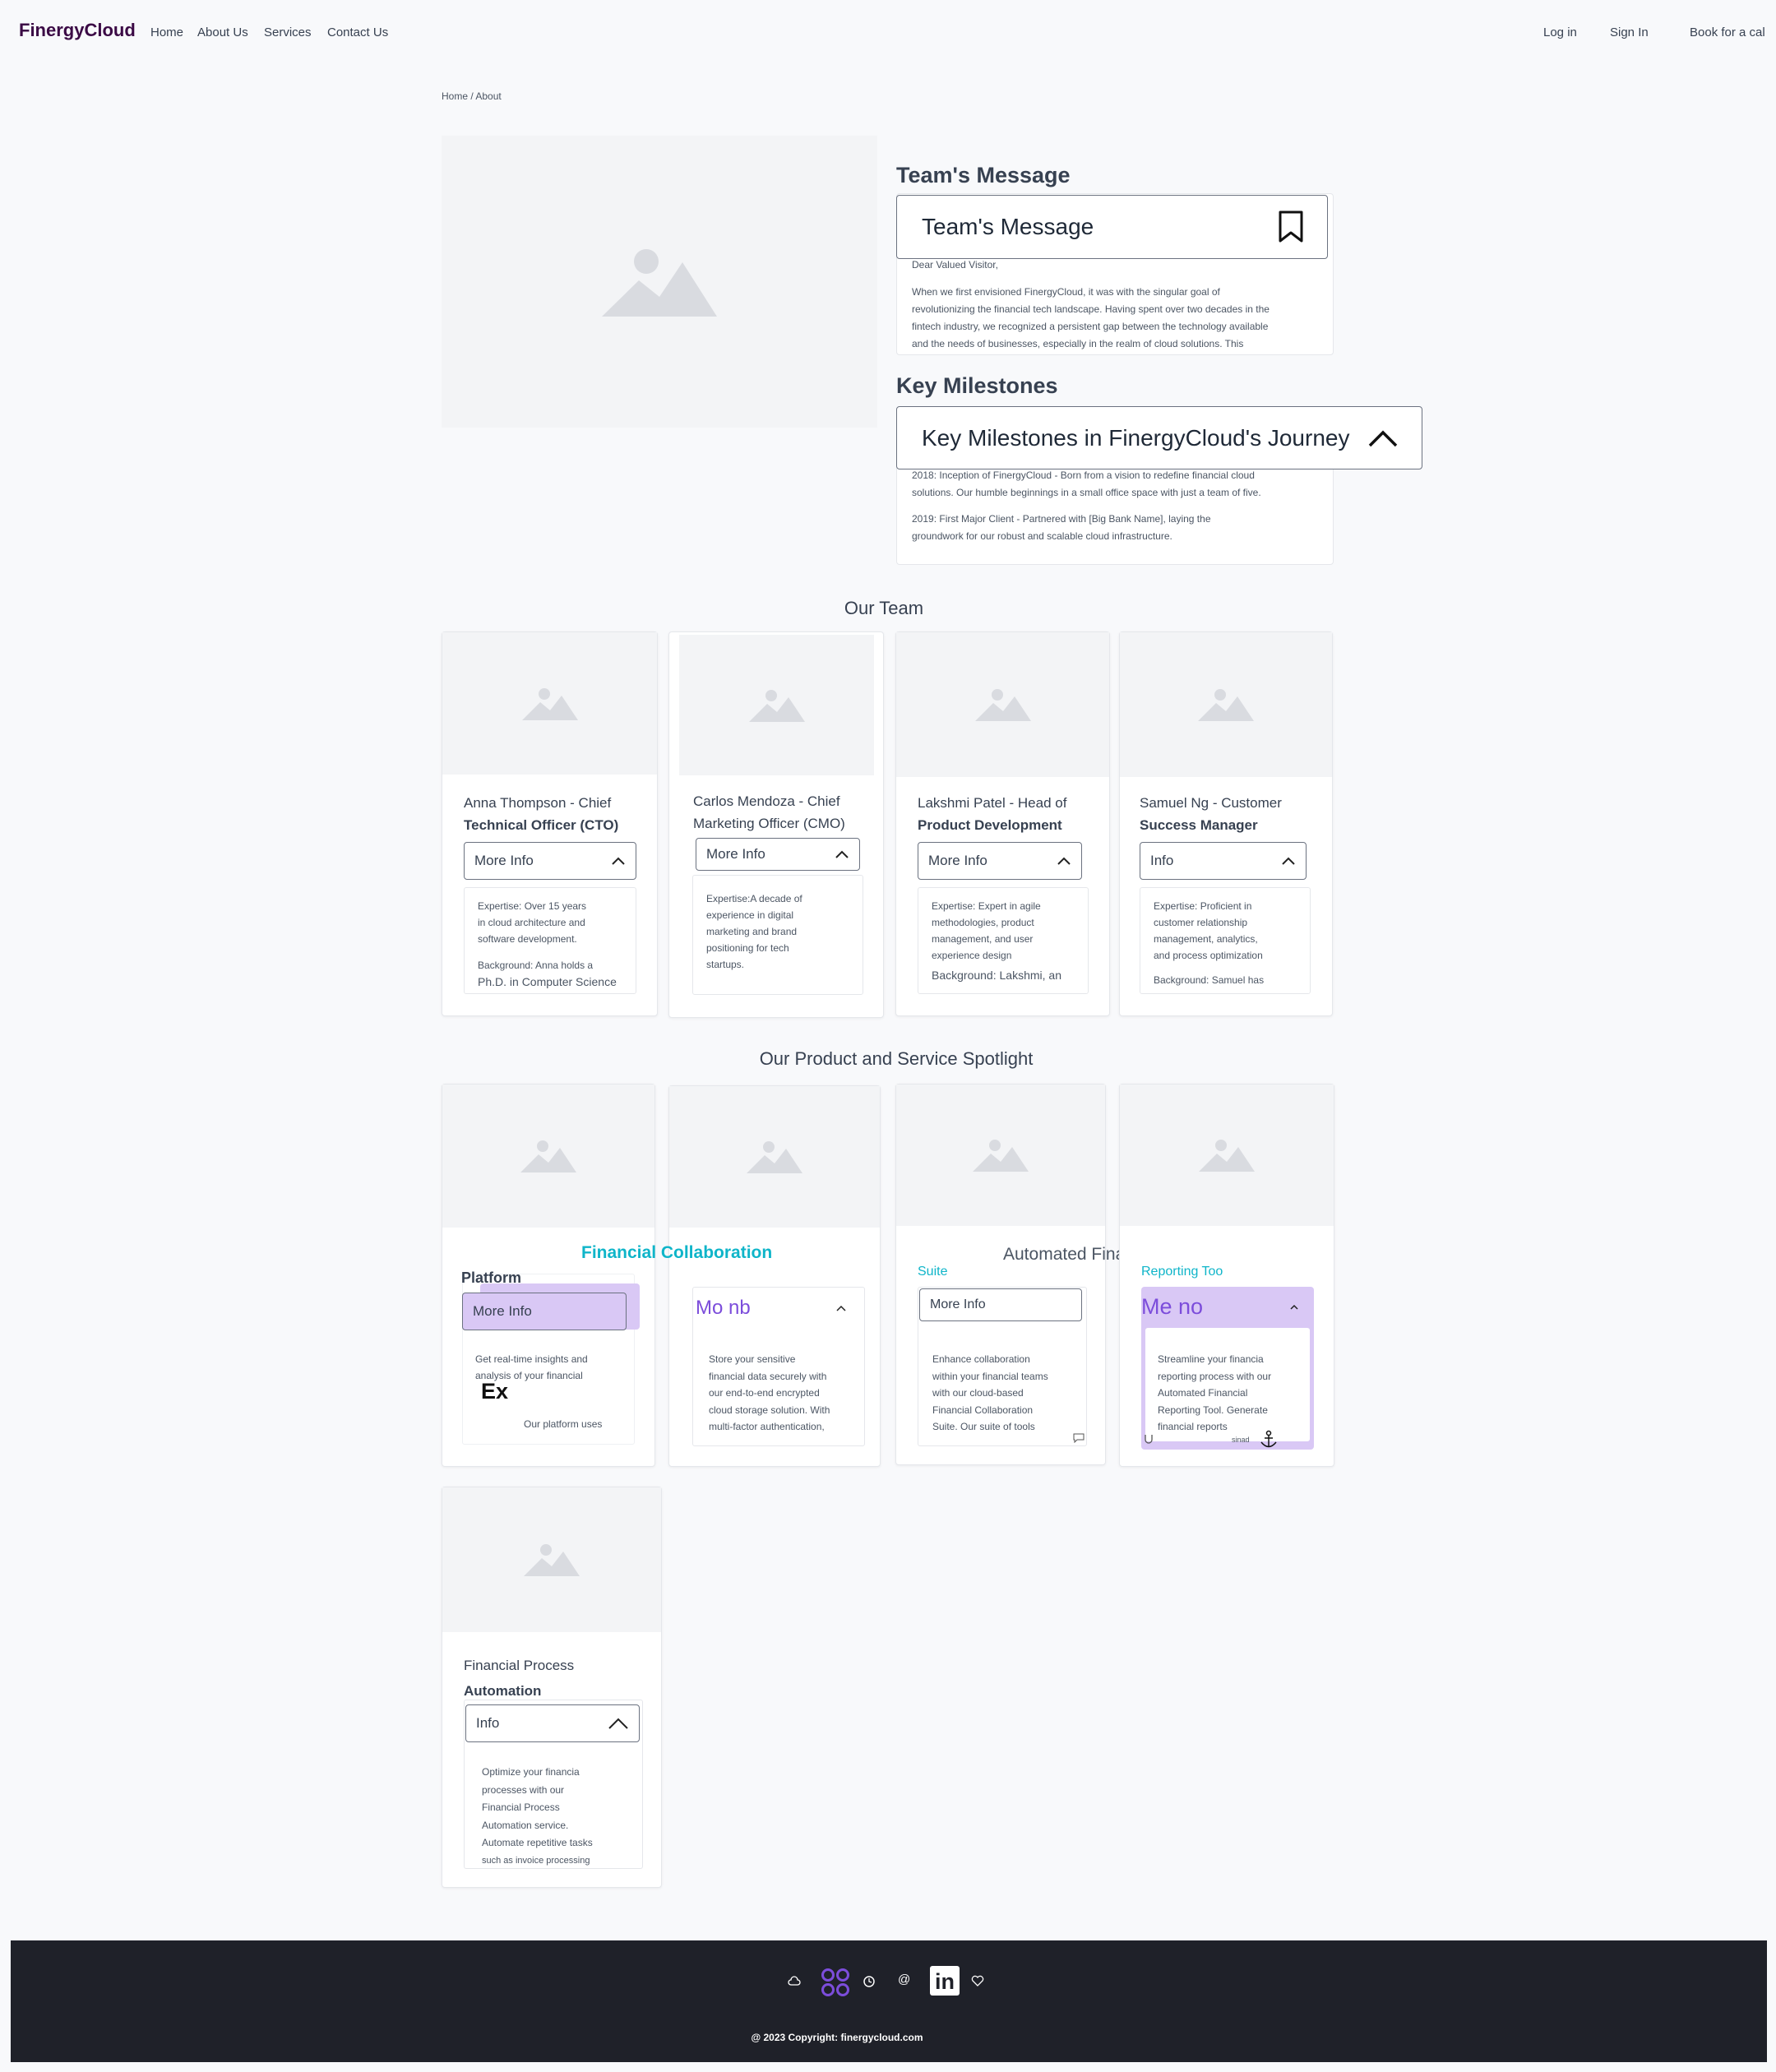 This screenshot has width=1776, height=2072. Describe the element at coordinates (837, 2037) in the screenshot. I see `copyright-text: @ 2023 Copyright: finergycloud.com` at that location.